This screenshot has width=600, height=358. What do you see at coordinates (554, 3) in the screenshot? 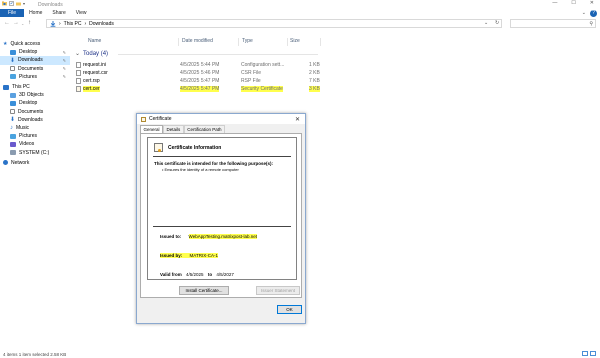
I see `minimize-icon: —` at bounding box center [554, 3].